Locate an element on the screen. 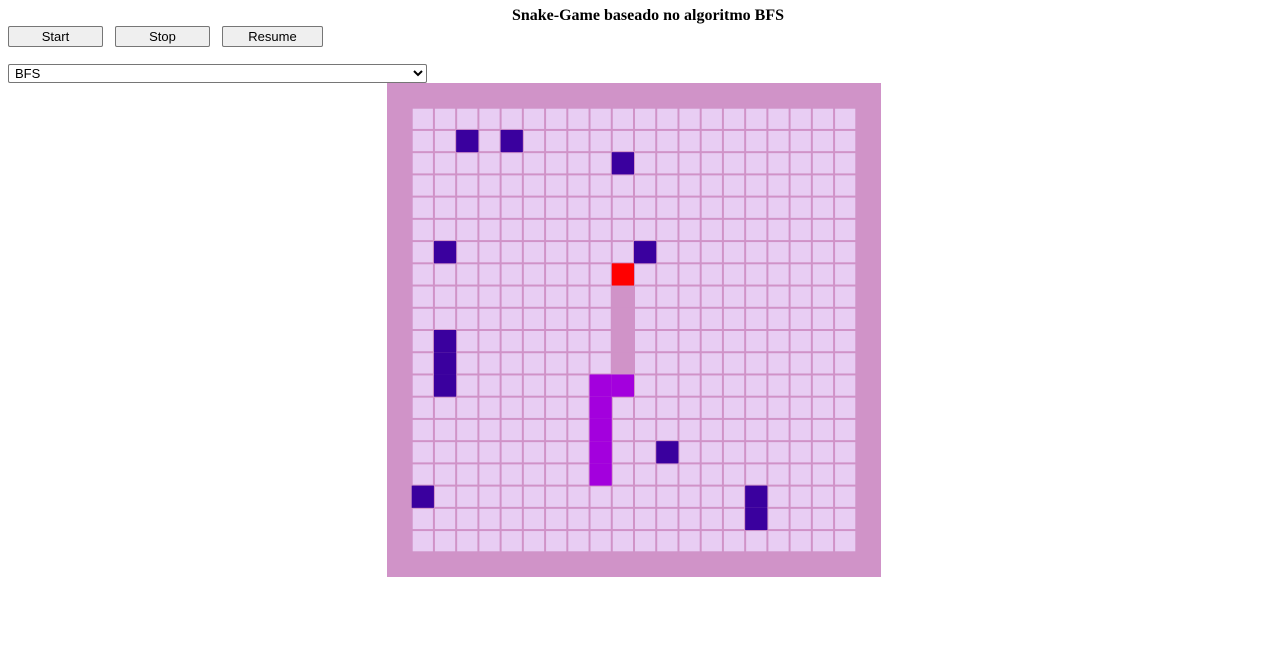  algorithm-select: BFS is located at coordinates (217, 73).